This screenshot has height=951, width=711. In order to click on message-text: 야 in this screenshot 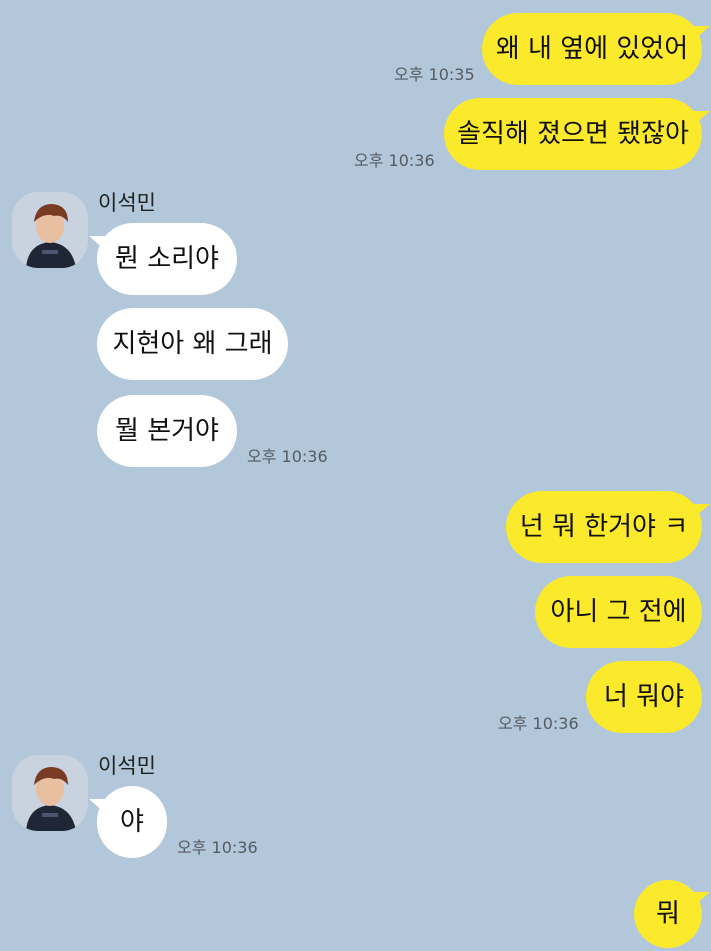, I will do `click(132, 822)`.